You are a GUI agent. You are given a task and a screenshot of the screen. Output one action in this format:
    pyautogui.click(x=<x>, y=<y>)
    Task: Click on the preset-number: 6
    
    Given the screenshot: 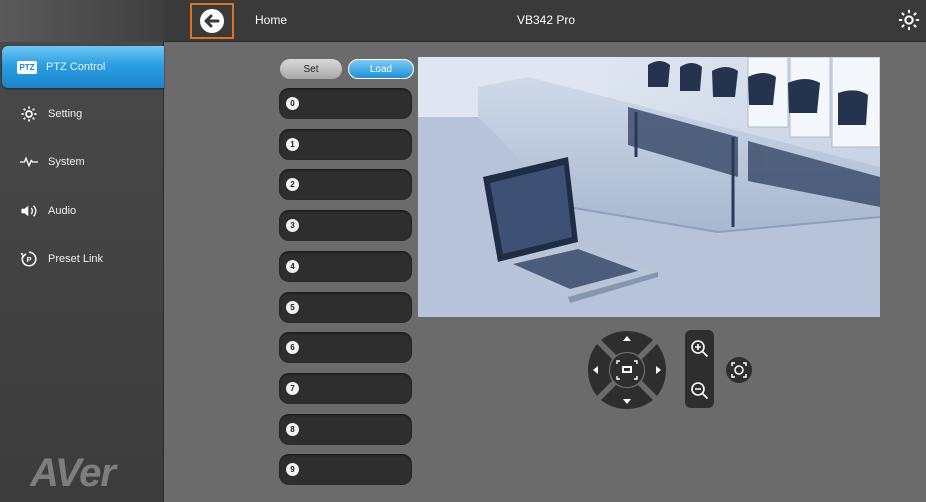 What is the action you would take?
    pyautogui.click(x=292, y=348)
    